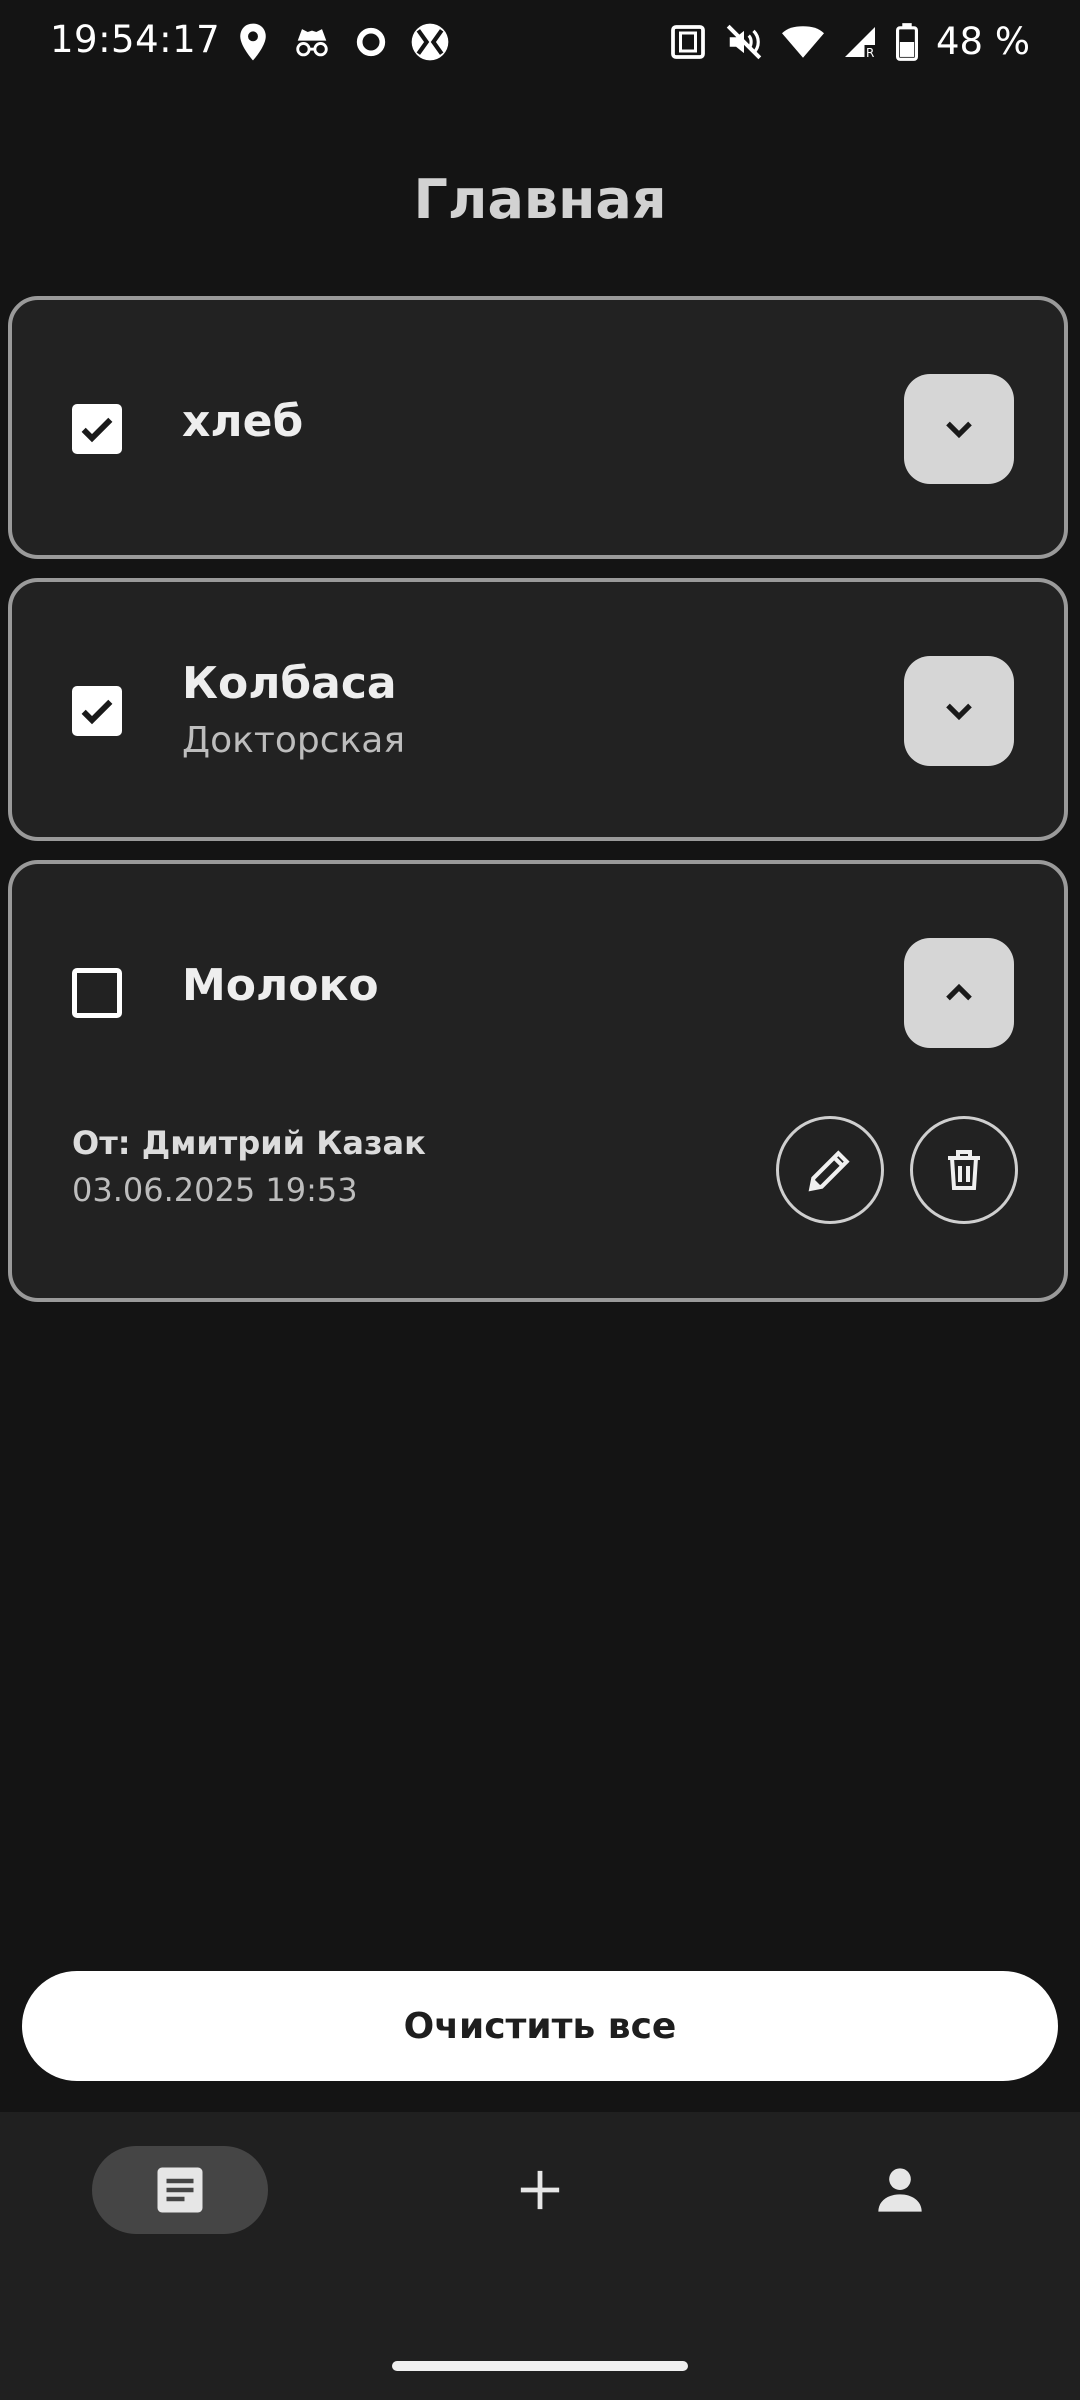  I want to click on nav-lists, so click(180, 2190).